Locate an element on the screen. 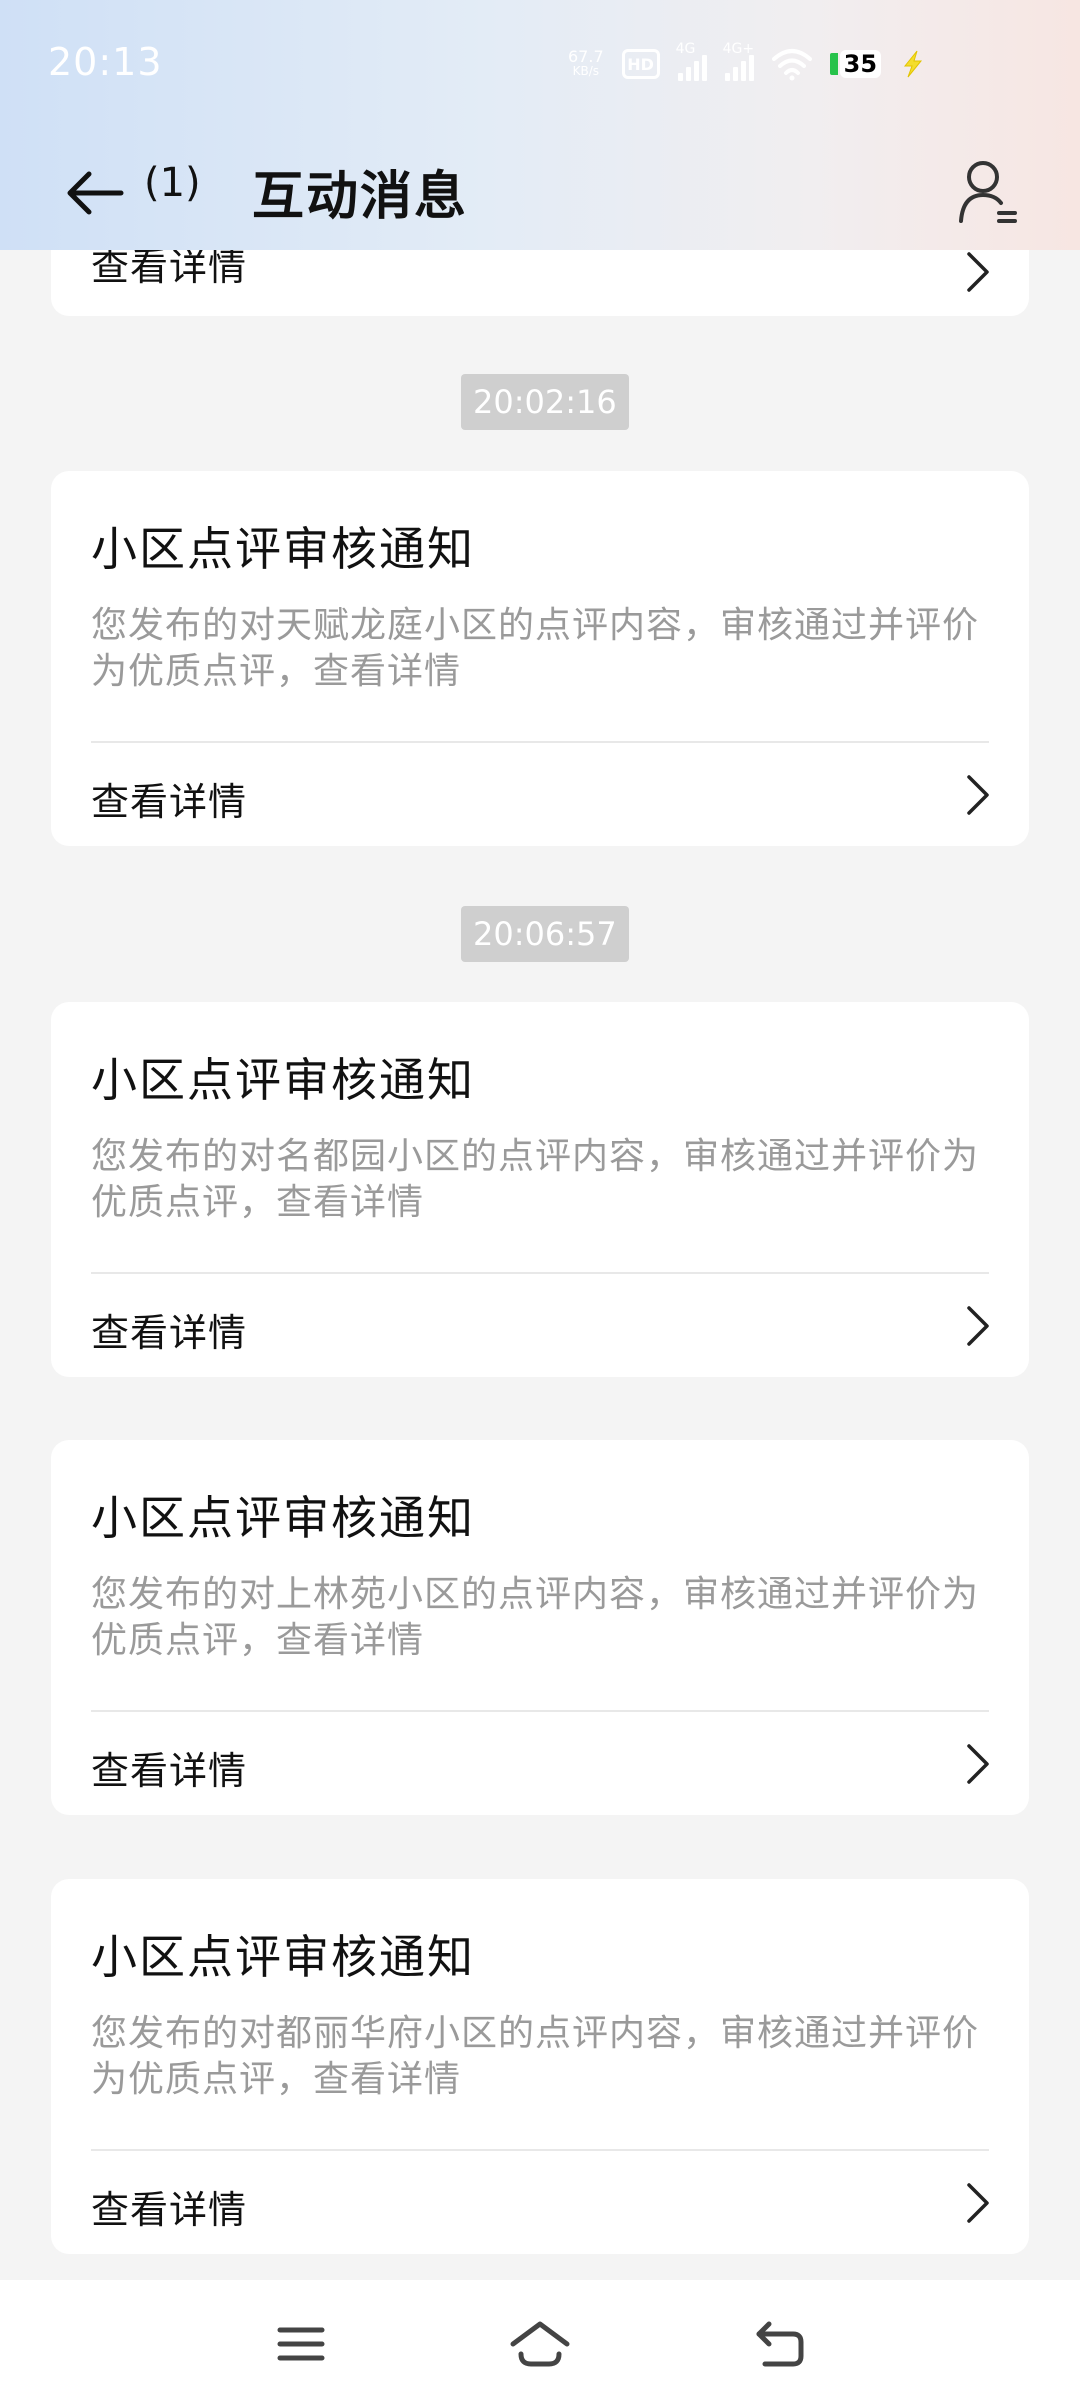 This screenshot has width=1080, height=2408. message-body: 您发布的对都丽华府小区的点评内容，审核通过并评价为优质点评，查看详情 is located at coordinates (535, 2056).